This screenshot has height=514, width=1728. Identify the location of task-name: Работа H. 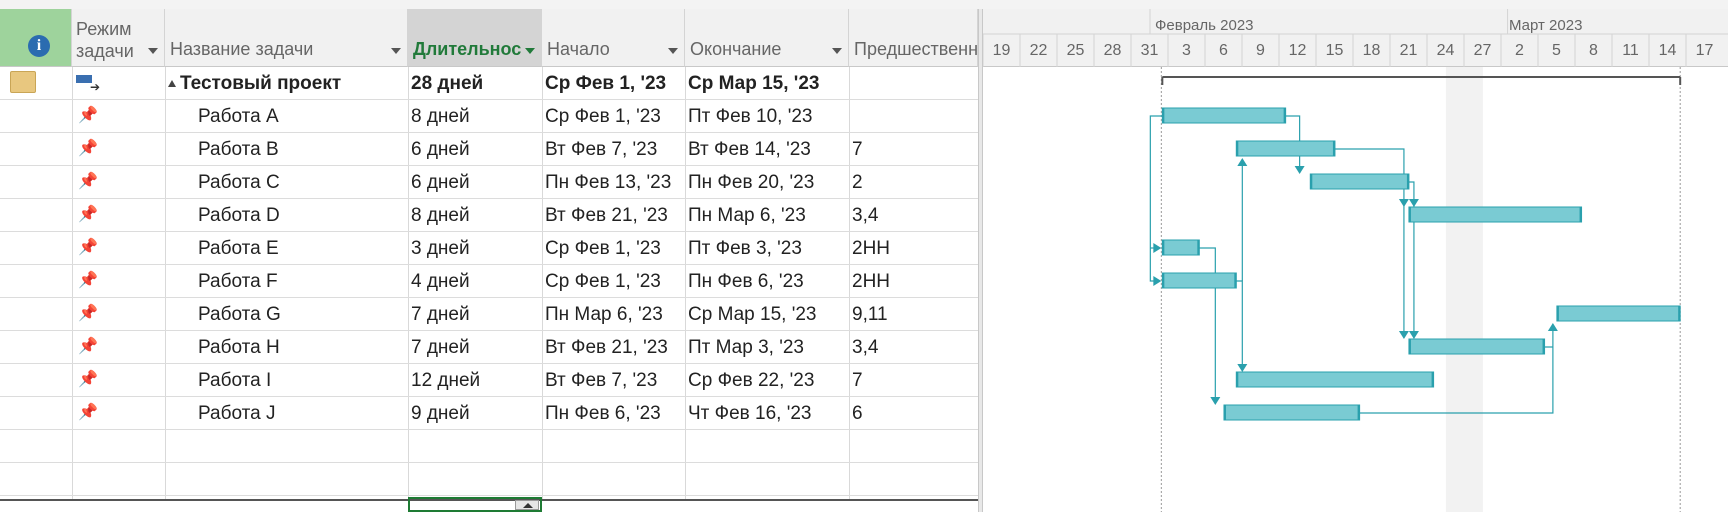
(301, 347).